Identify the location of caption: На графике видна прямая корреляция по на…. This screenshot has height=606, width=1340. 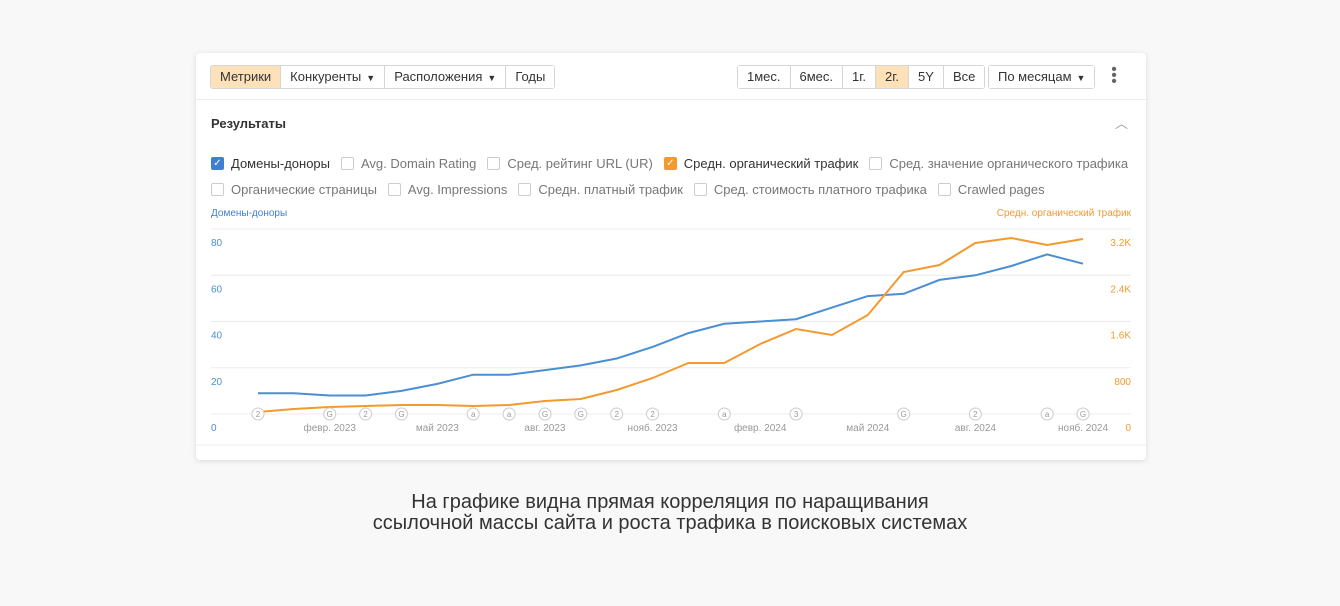
(670, 512).